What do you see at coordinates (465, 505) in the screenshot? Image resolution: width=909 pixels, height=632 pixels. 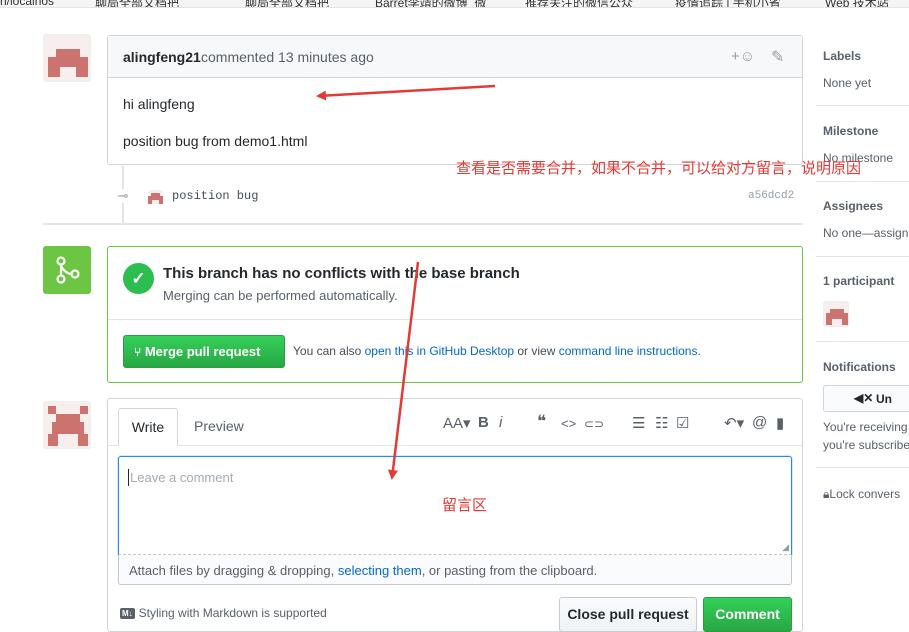 I see `annotation-comment-area: 留言区` at bounding box center [465, 505].